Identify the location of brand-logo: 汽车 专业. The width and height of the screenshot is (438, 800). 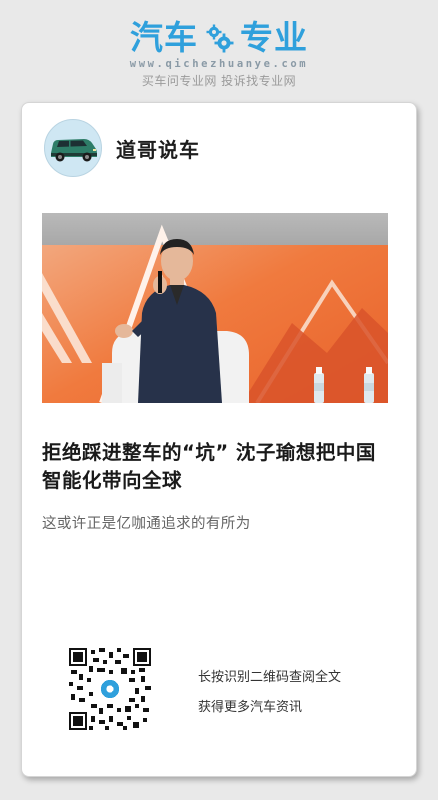
(219, 38).